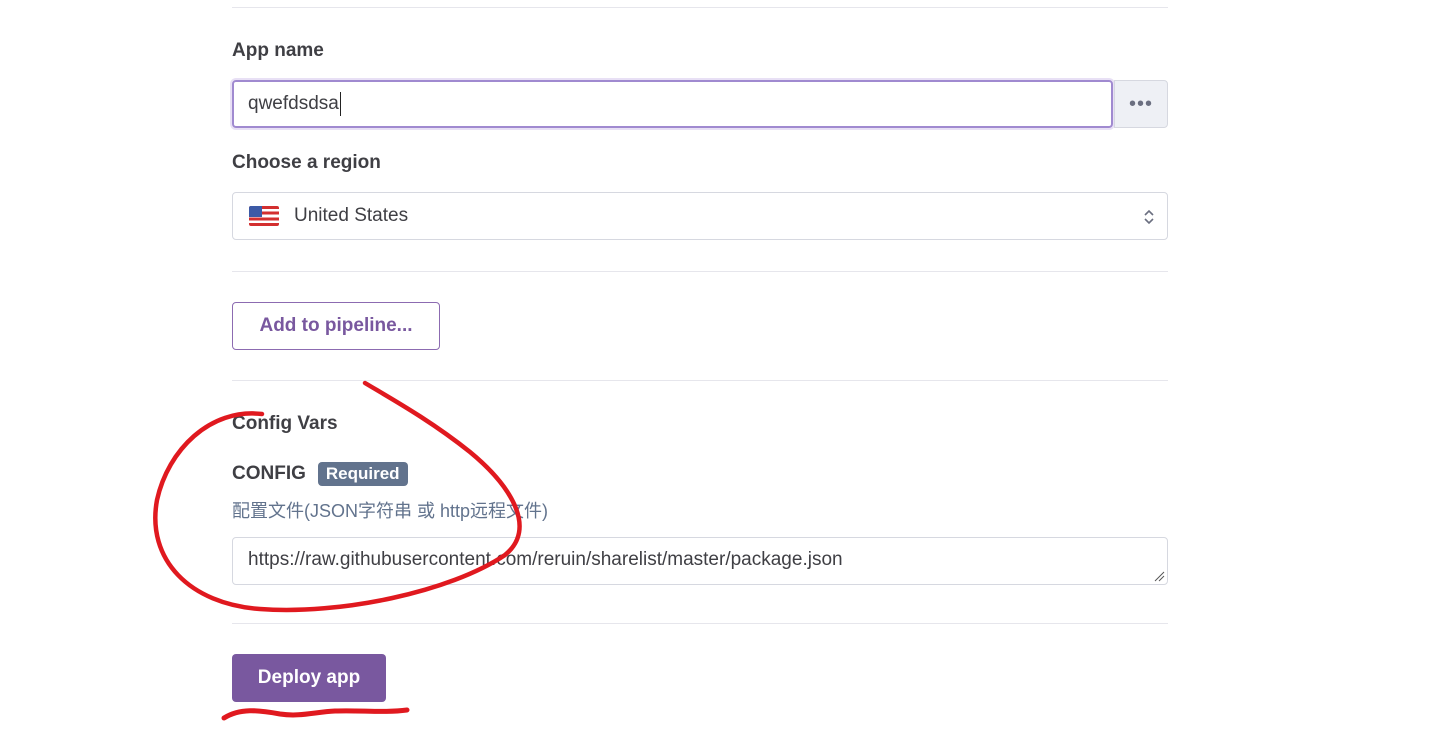 The image size is (1453, 735). Describe the element at coordinates (362, 474) in the screenshot. I see `required-badge: Required` at that location.